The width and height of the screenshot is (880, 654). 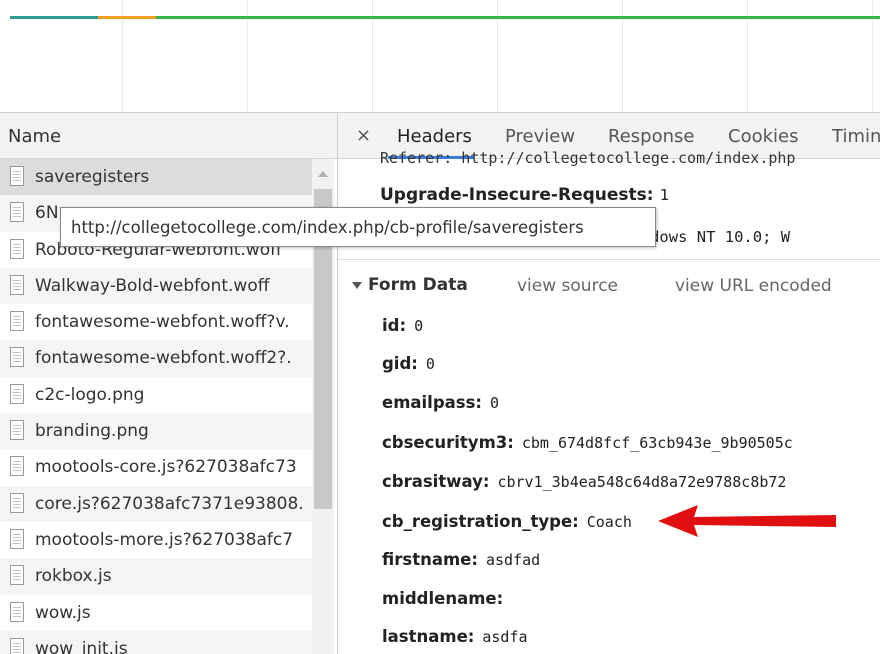 I want to click on form-data-row: gid: 0, so click(x=408, y=363).